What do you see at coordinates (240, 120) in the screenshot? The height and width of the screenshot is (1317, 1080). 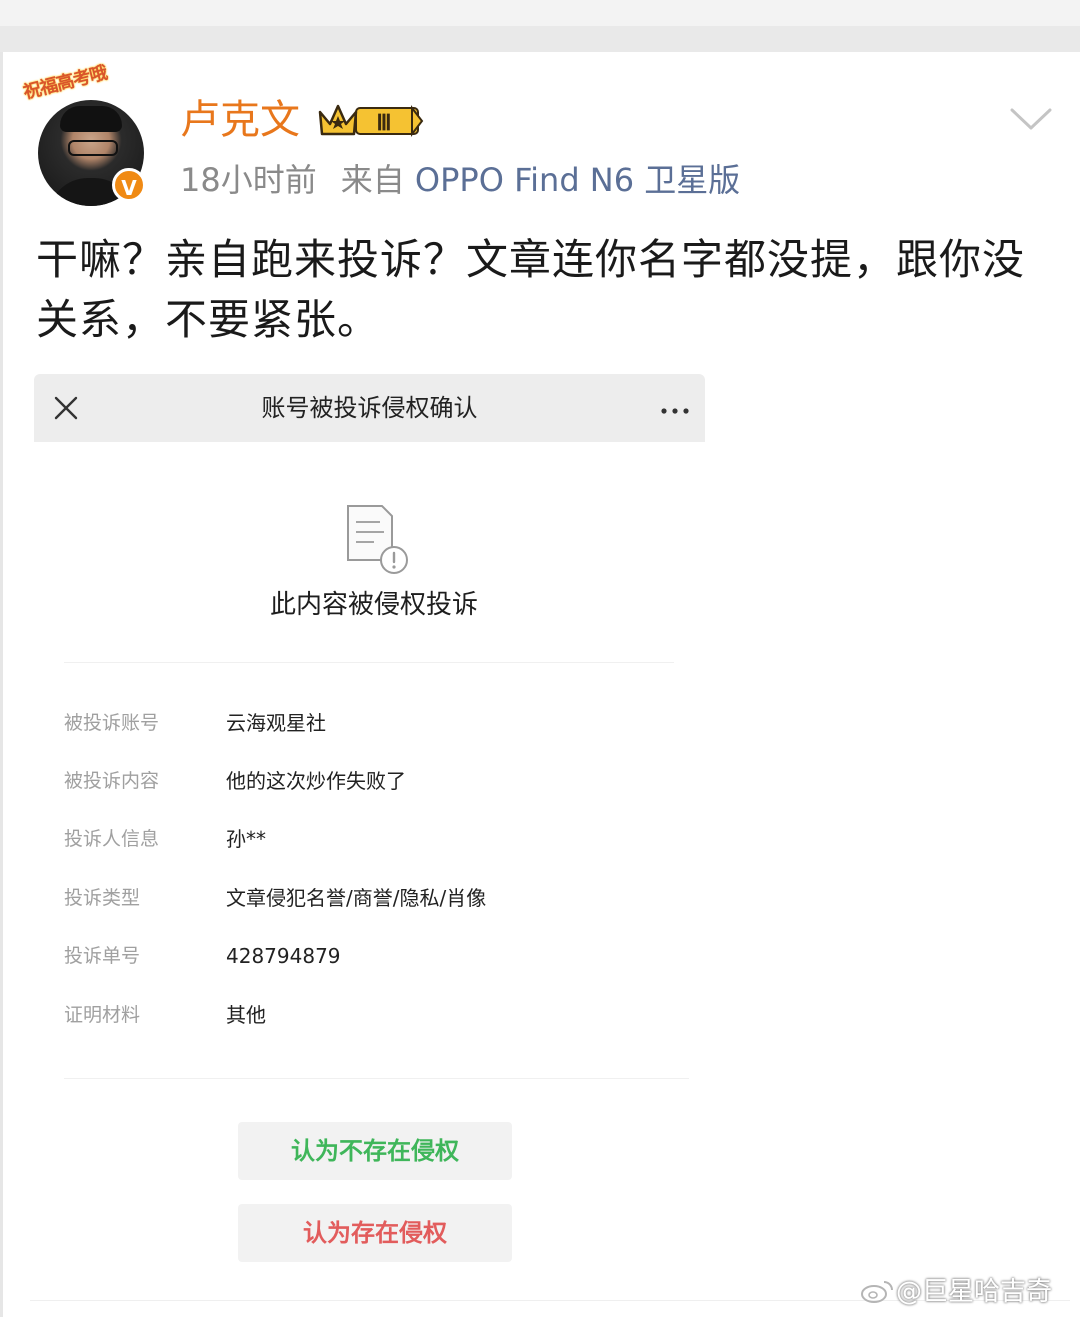 I see `author-name: 卢克文` at bounding box center [240, 120].